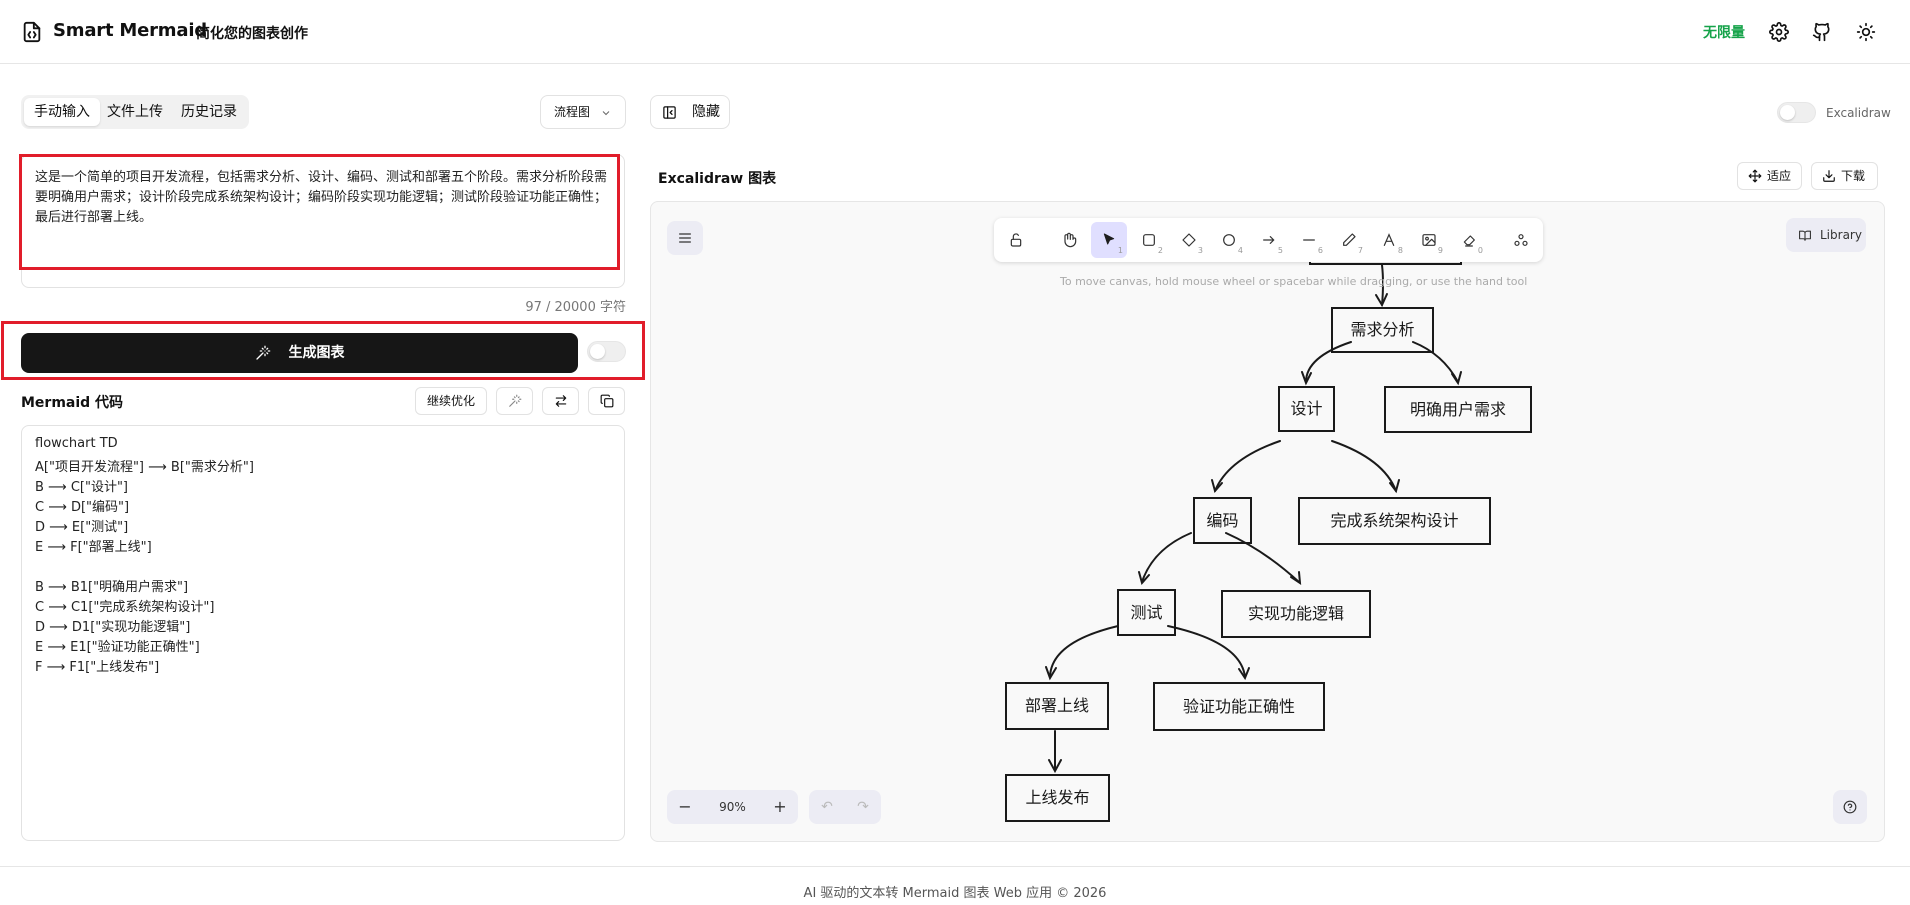 Image resolution: width=1910 pixels, height=905 pixels. Describe the element at coordinates (606, 351) in the screenshot. I see `generate-toggle` at that location.